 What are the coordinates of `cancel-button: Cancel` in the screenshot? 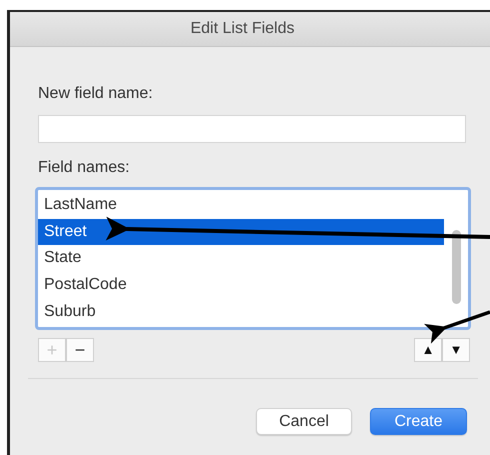 It's located at (304, 421).